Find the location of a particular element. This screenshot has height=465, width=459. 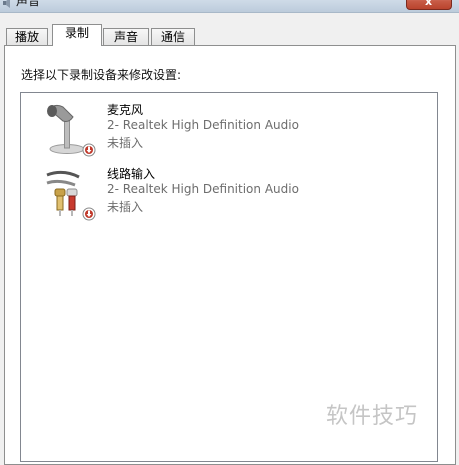

list-item: 麦克风 2- Realtek High Definition Audio 未插入 is located at coordinates (243, 129).